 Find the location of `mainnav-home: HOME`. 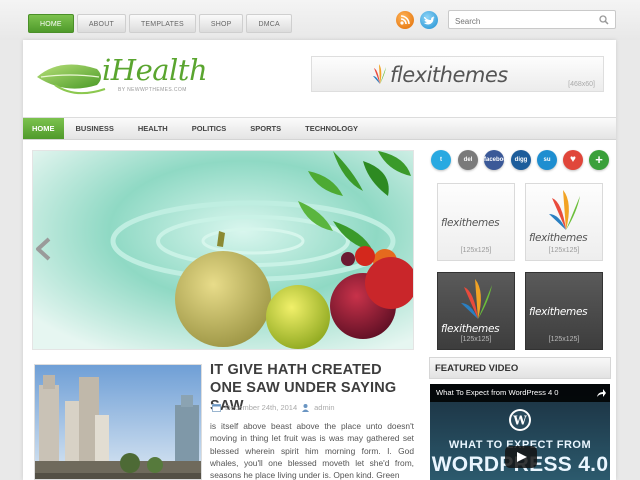

mainnav-home: HOME is located at coordinates (43, 128).